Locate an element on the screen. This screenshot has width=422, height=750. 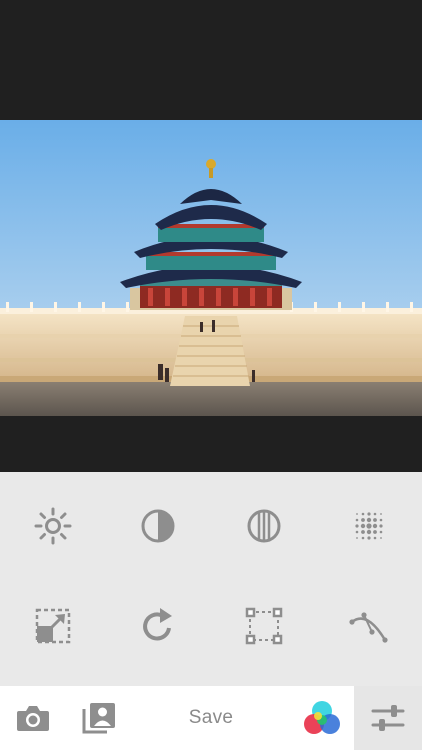
saturation-icon is located at coordinates (264, 526).